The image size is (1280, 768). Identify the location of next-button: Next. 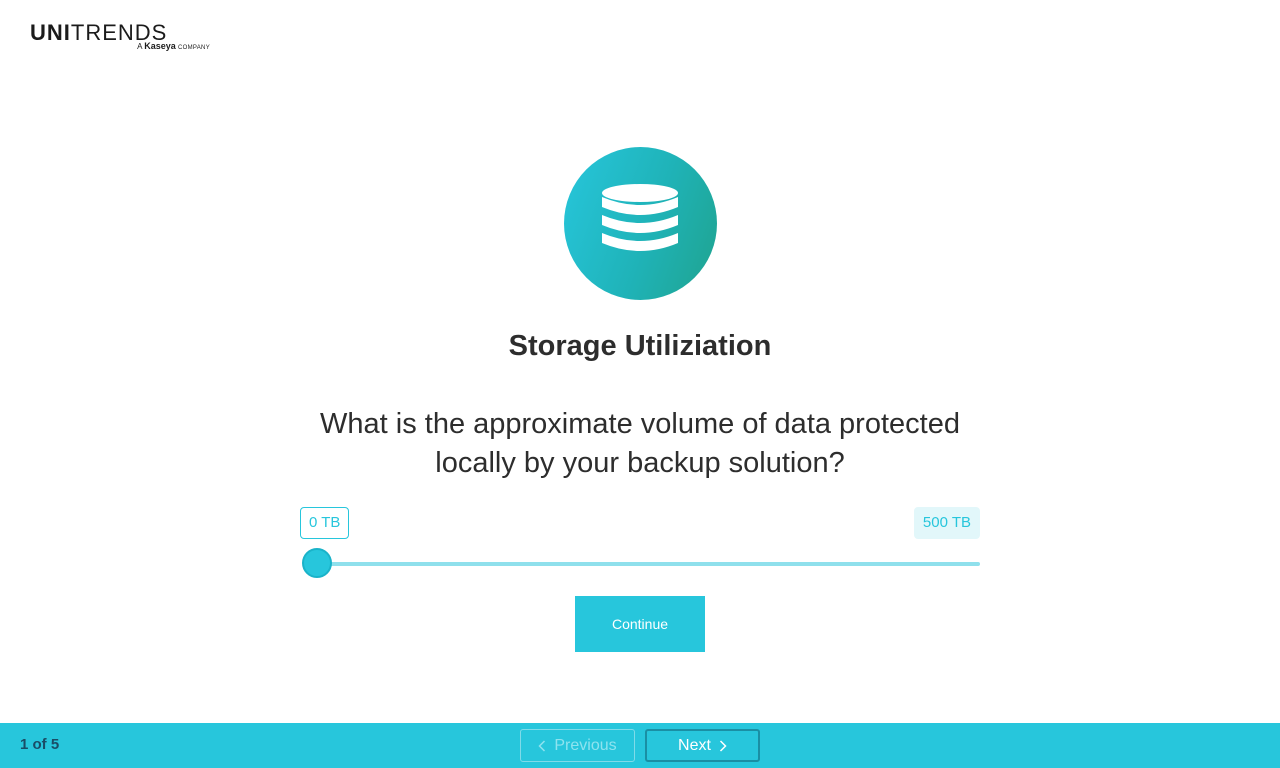
(702, 745).